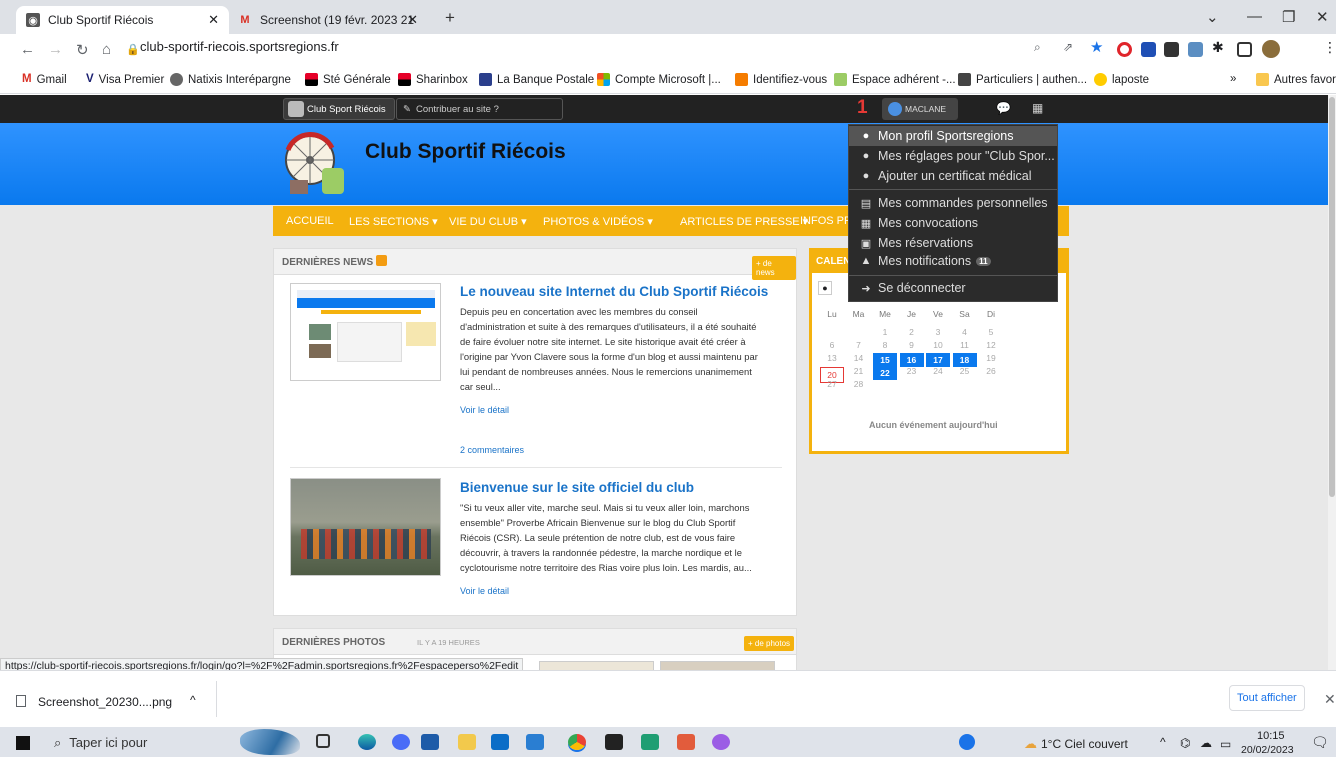 This screenshot has height=757, width=1336. What do you see at coordinates (953, 288) in the screenshot?
I see `menu-logout: ➜ Se déconnecter` at bounding box center [953, 288].